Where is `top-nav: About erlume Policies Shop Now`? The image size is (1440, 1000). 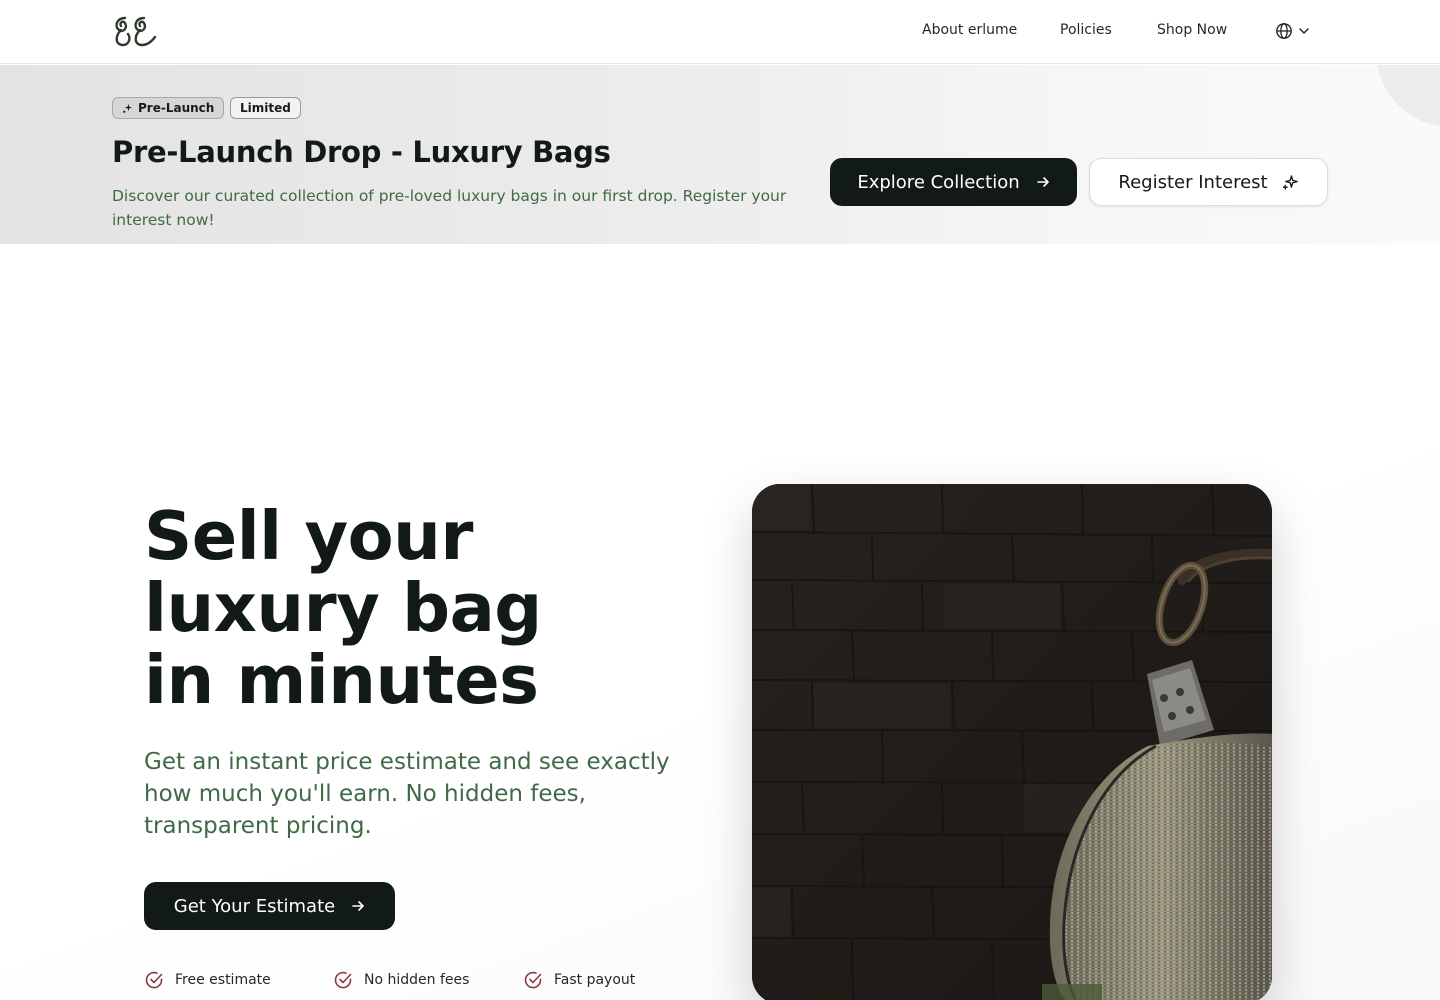 top-nav: About erlume Policies Shop Now is located at coordinates (720, 32).